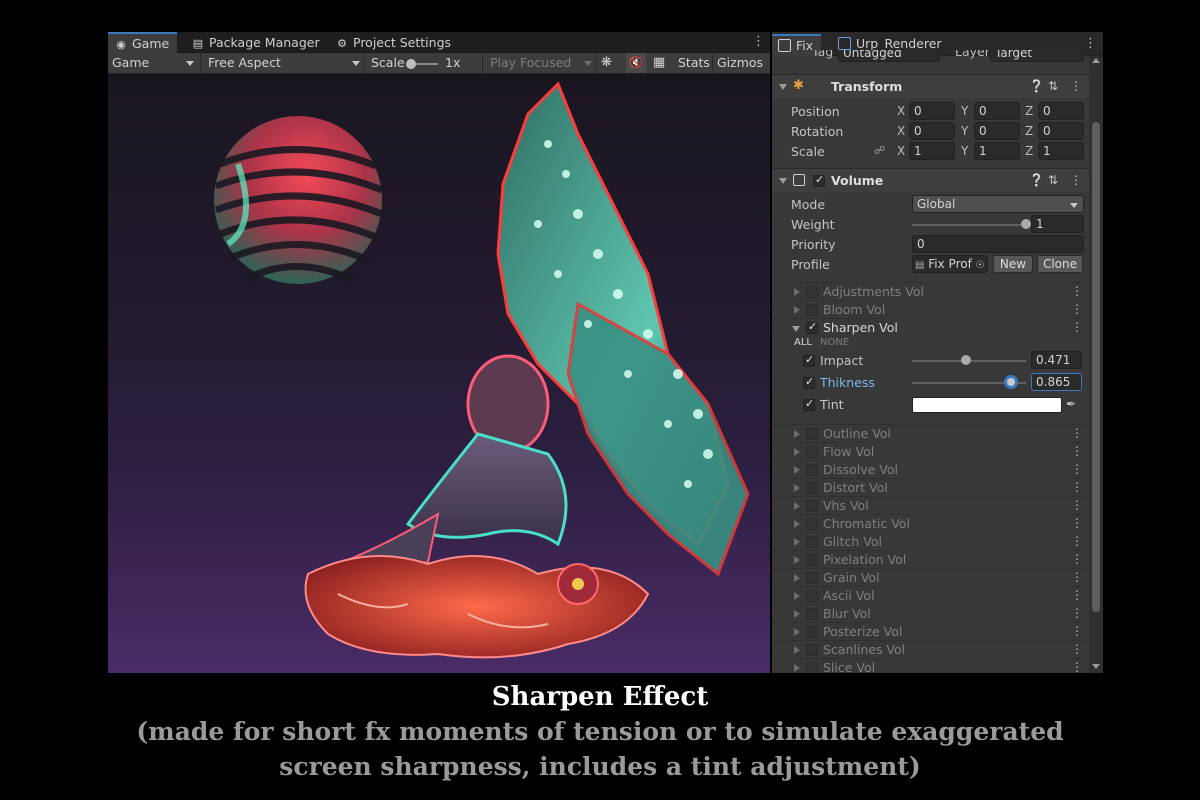  Describe the element at coordinates (1071, 404) in the screenshot. I see `eyedropper-icon: ✒` at that location.